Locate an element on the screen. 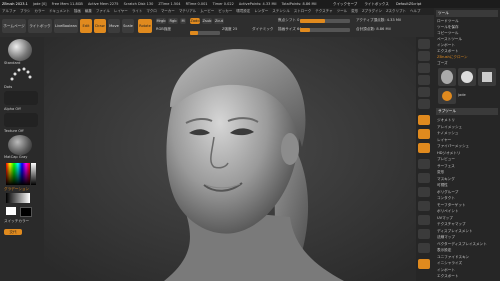  tool-menu-item: 表示設定 is located at coordinates (467, 250).